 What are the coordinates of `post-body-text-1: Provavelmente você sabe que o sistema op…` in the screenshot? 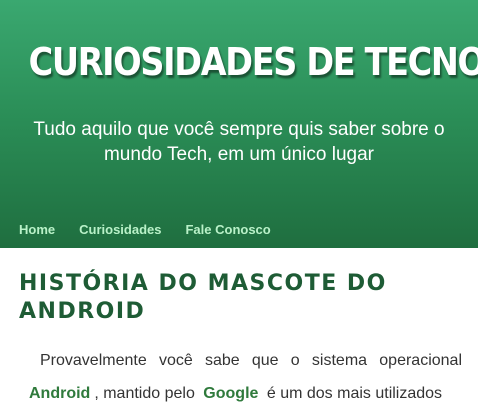 It's located at (251, 360).